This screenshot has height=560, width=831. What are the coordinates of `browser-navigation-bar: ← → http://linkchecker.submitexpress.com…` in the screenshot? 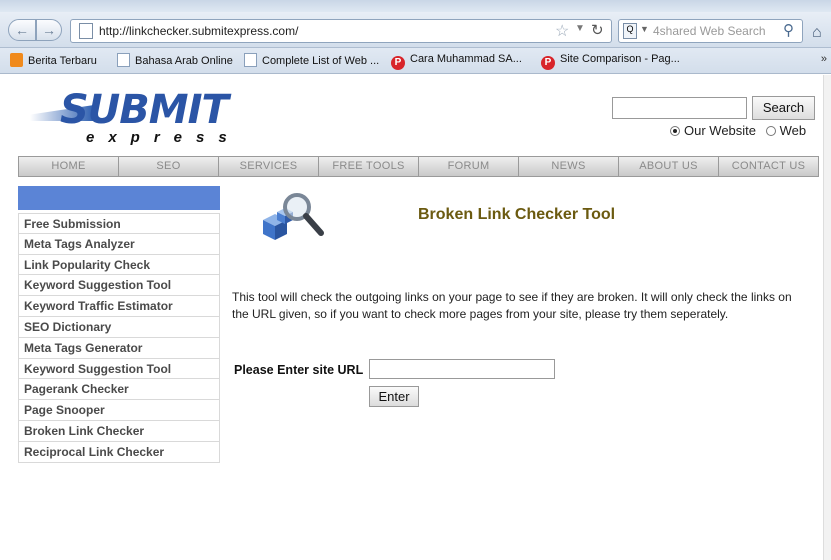 It's located at (415, 30).